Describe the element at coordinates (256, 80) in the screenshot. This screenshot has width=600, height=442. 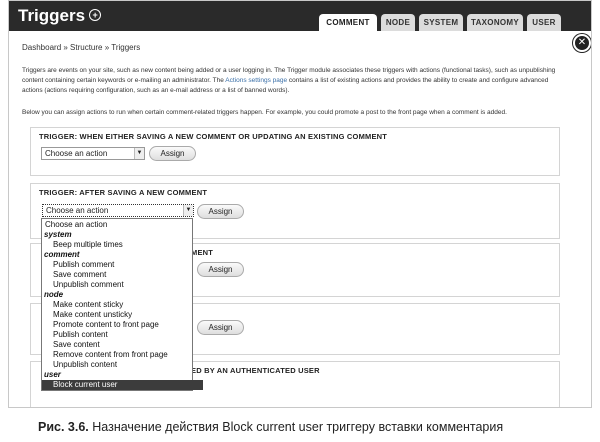
I see `actions-settings-link: Actions settings page` at that location.